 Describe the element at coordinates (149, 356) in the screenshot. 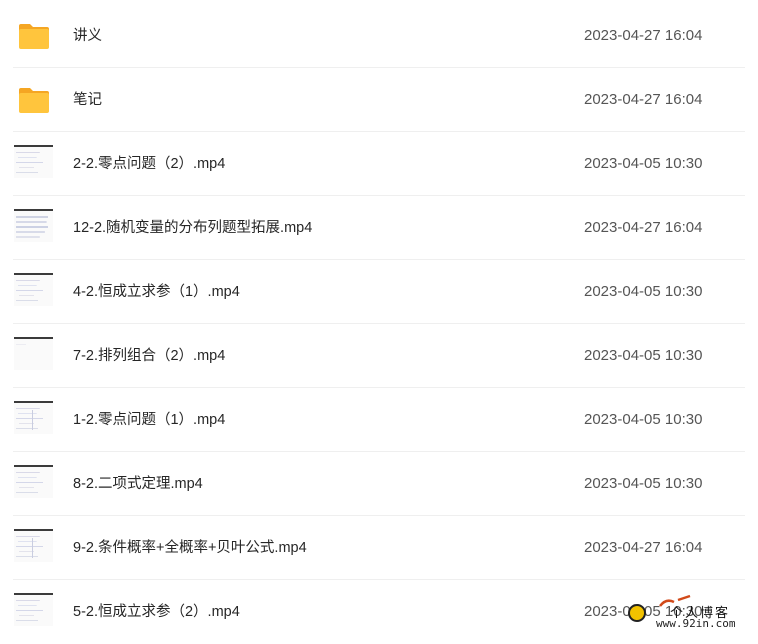

I see `file-name: 7-2.排列组合（2）.mp4` at that location.